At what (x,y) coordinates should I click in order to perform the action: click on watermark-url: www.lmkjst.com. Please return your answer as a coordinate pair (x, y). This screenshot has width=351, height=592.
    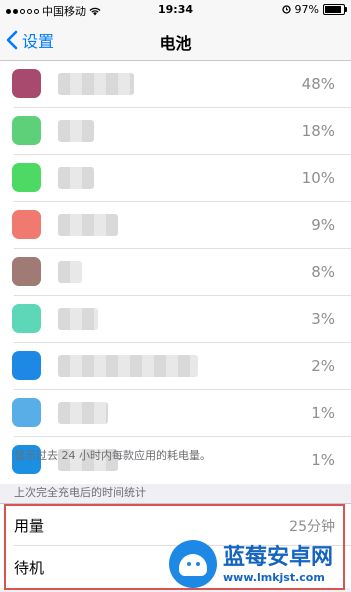
    Looking at the image, I should click on (274, 577).